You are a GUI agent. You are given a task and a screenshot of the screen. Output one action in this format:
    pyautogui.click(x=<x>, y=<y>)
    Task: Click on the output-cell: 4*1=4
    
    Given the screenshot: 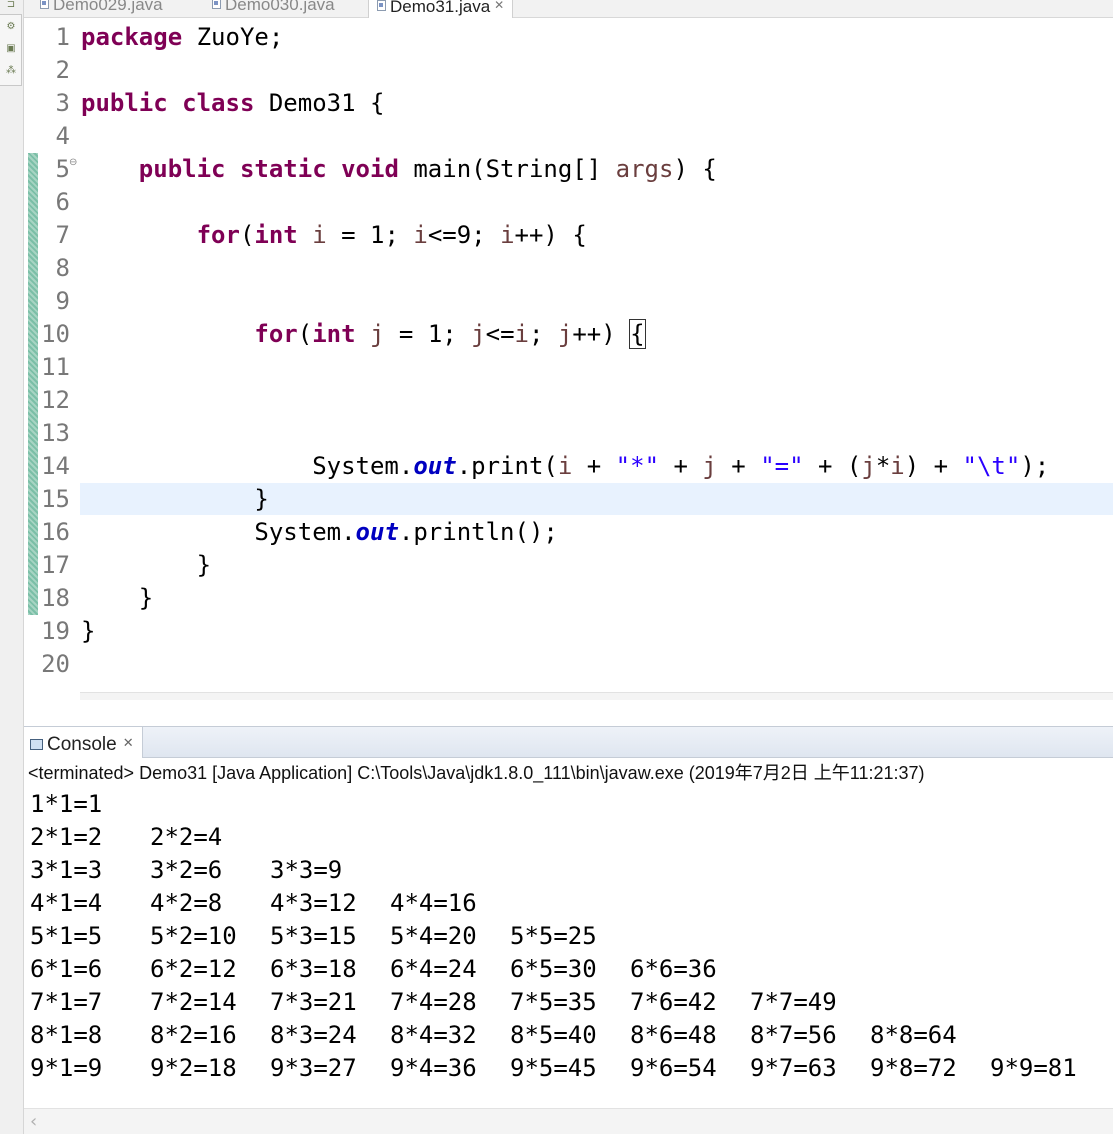 What is the action you would take?
    pyautogui.click(x=66, y=903)
    